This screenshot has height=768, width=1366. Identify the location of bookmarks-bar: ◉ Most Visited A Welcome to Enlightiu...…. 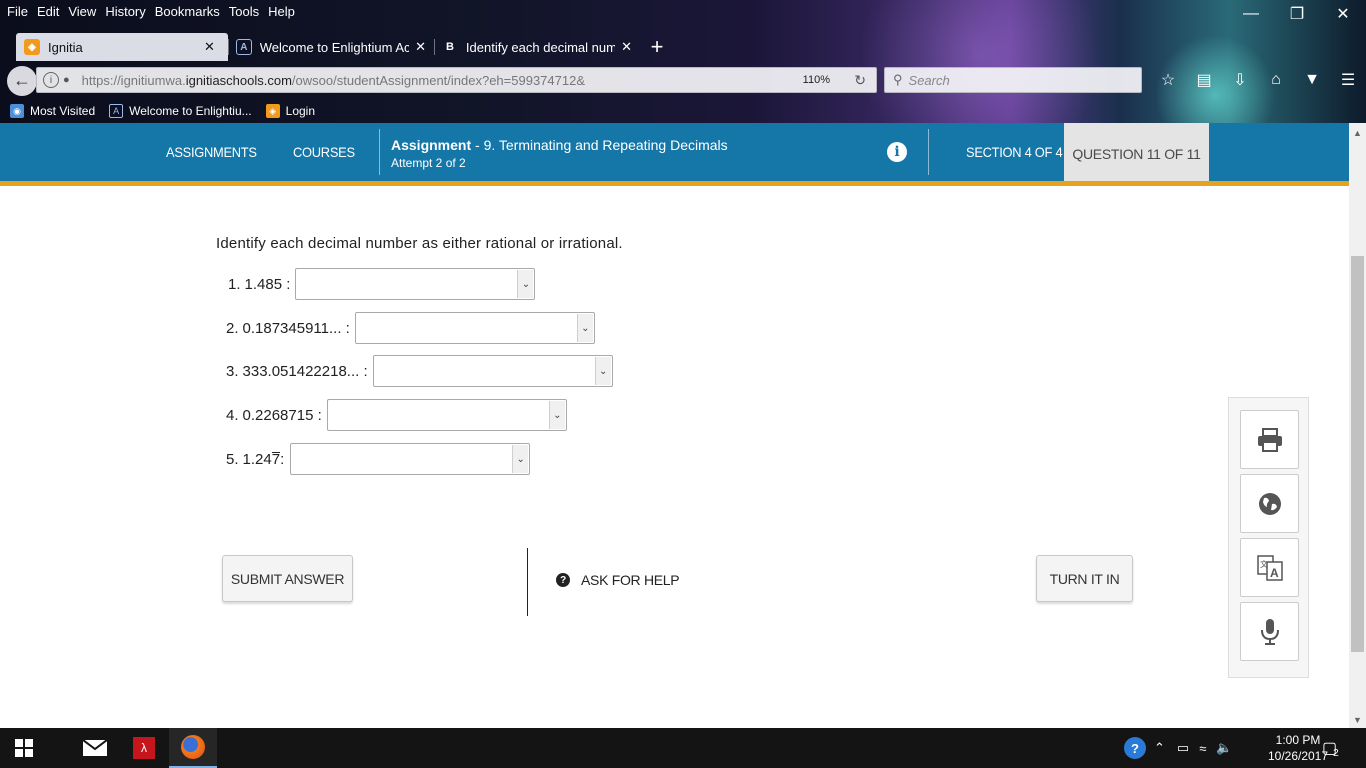
(159, 111).